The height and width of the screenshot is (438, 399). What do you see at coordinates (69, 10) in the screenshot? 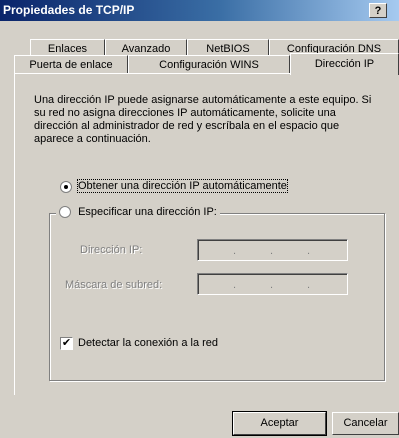
I see `window-title: Propiedades de TCP/IP` at bounding box center [69, 10].